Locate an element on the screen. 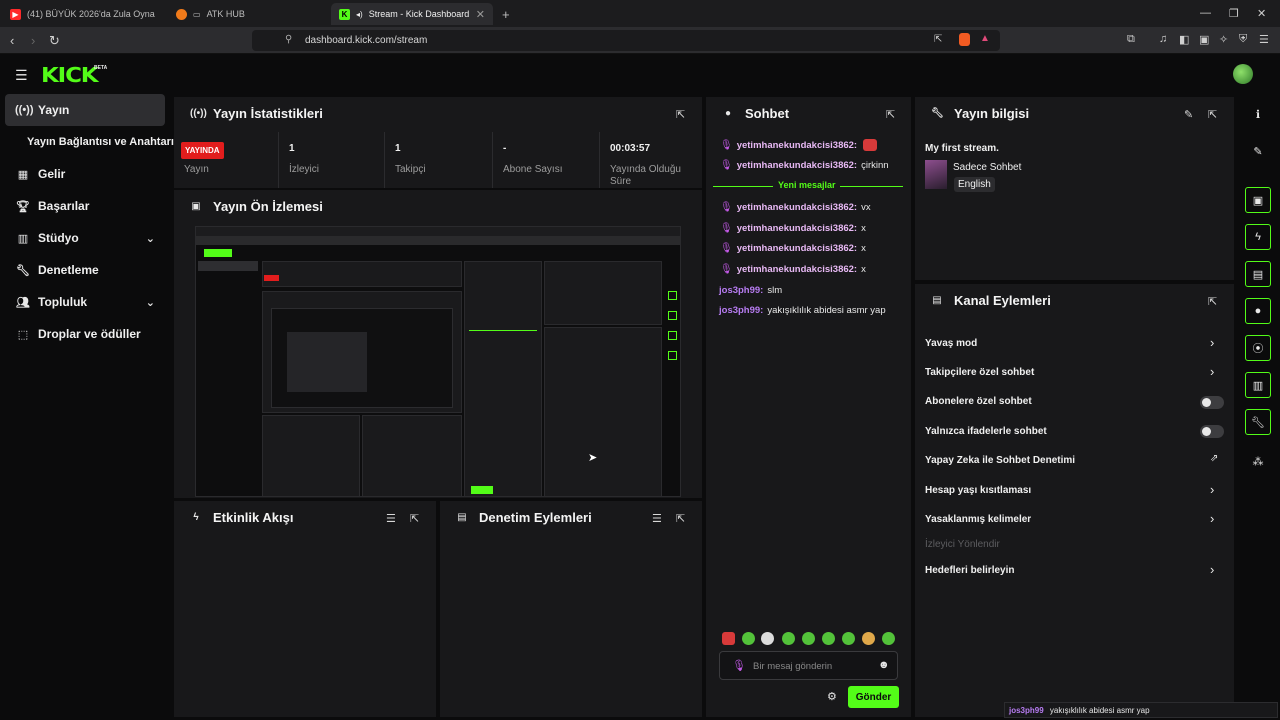 The width and height of the screenshot is (1280, 720). subscribers-only-toggle is located at coordinates (1212, 402).